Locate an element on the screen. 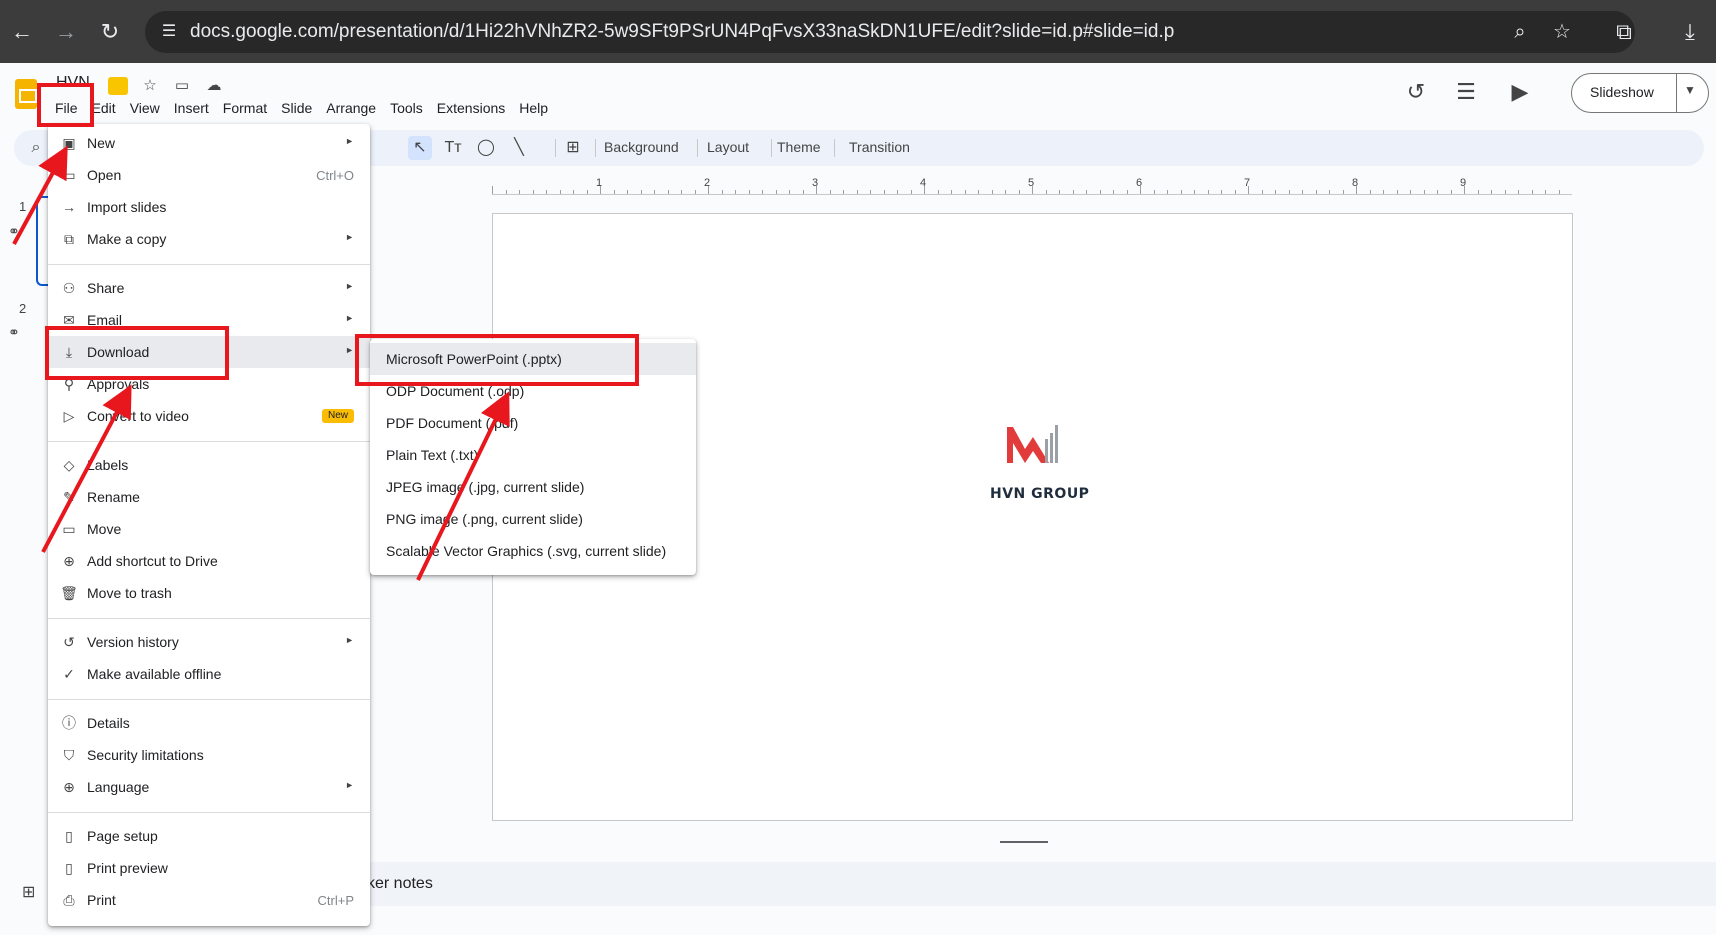 The image size is (1716, 935). add-comment-icon: ⊞ is located at coordinates (573, 148).